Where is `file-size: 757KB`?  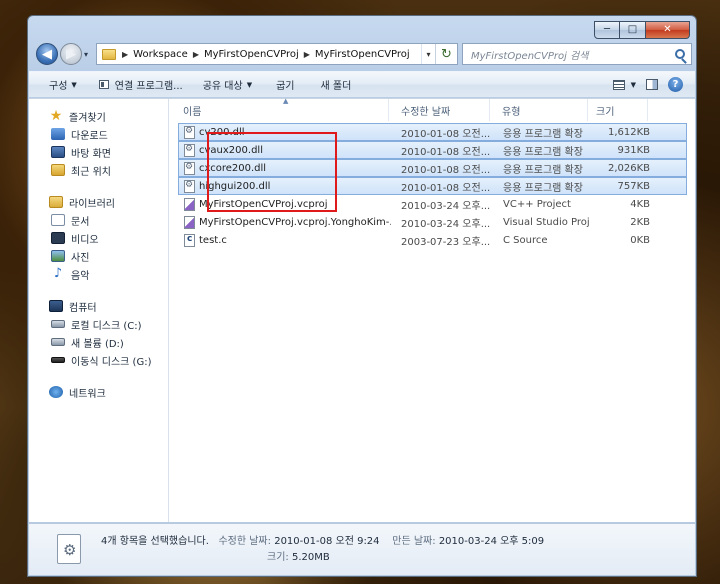
file-size: 757KB is located at coordinates (633, 186).